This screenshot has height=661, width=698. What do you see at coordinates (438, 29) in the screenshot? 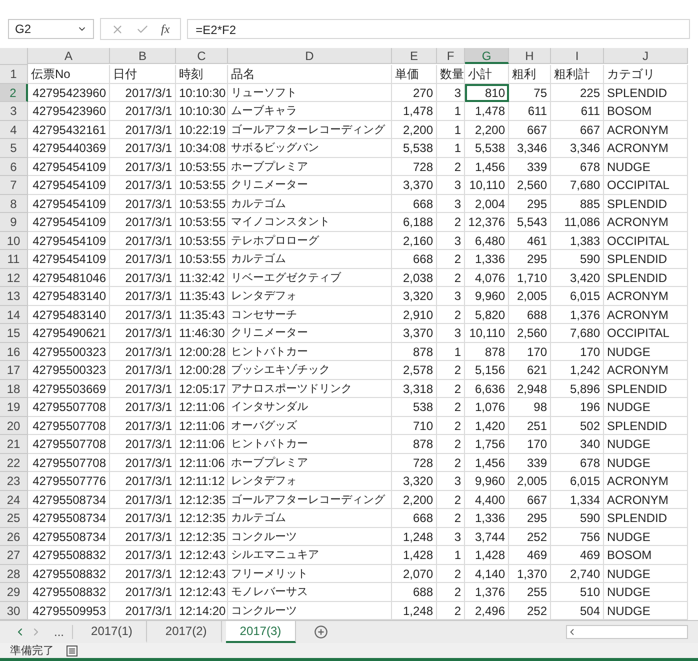
I see `formula-field: =E2*F2` at bounding box center [438, 29].